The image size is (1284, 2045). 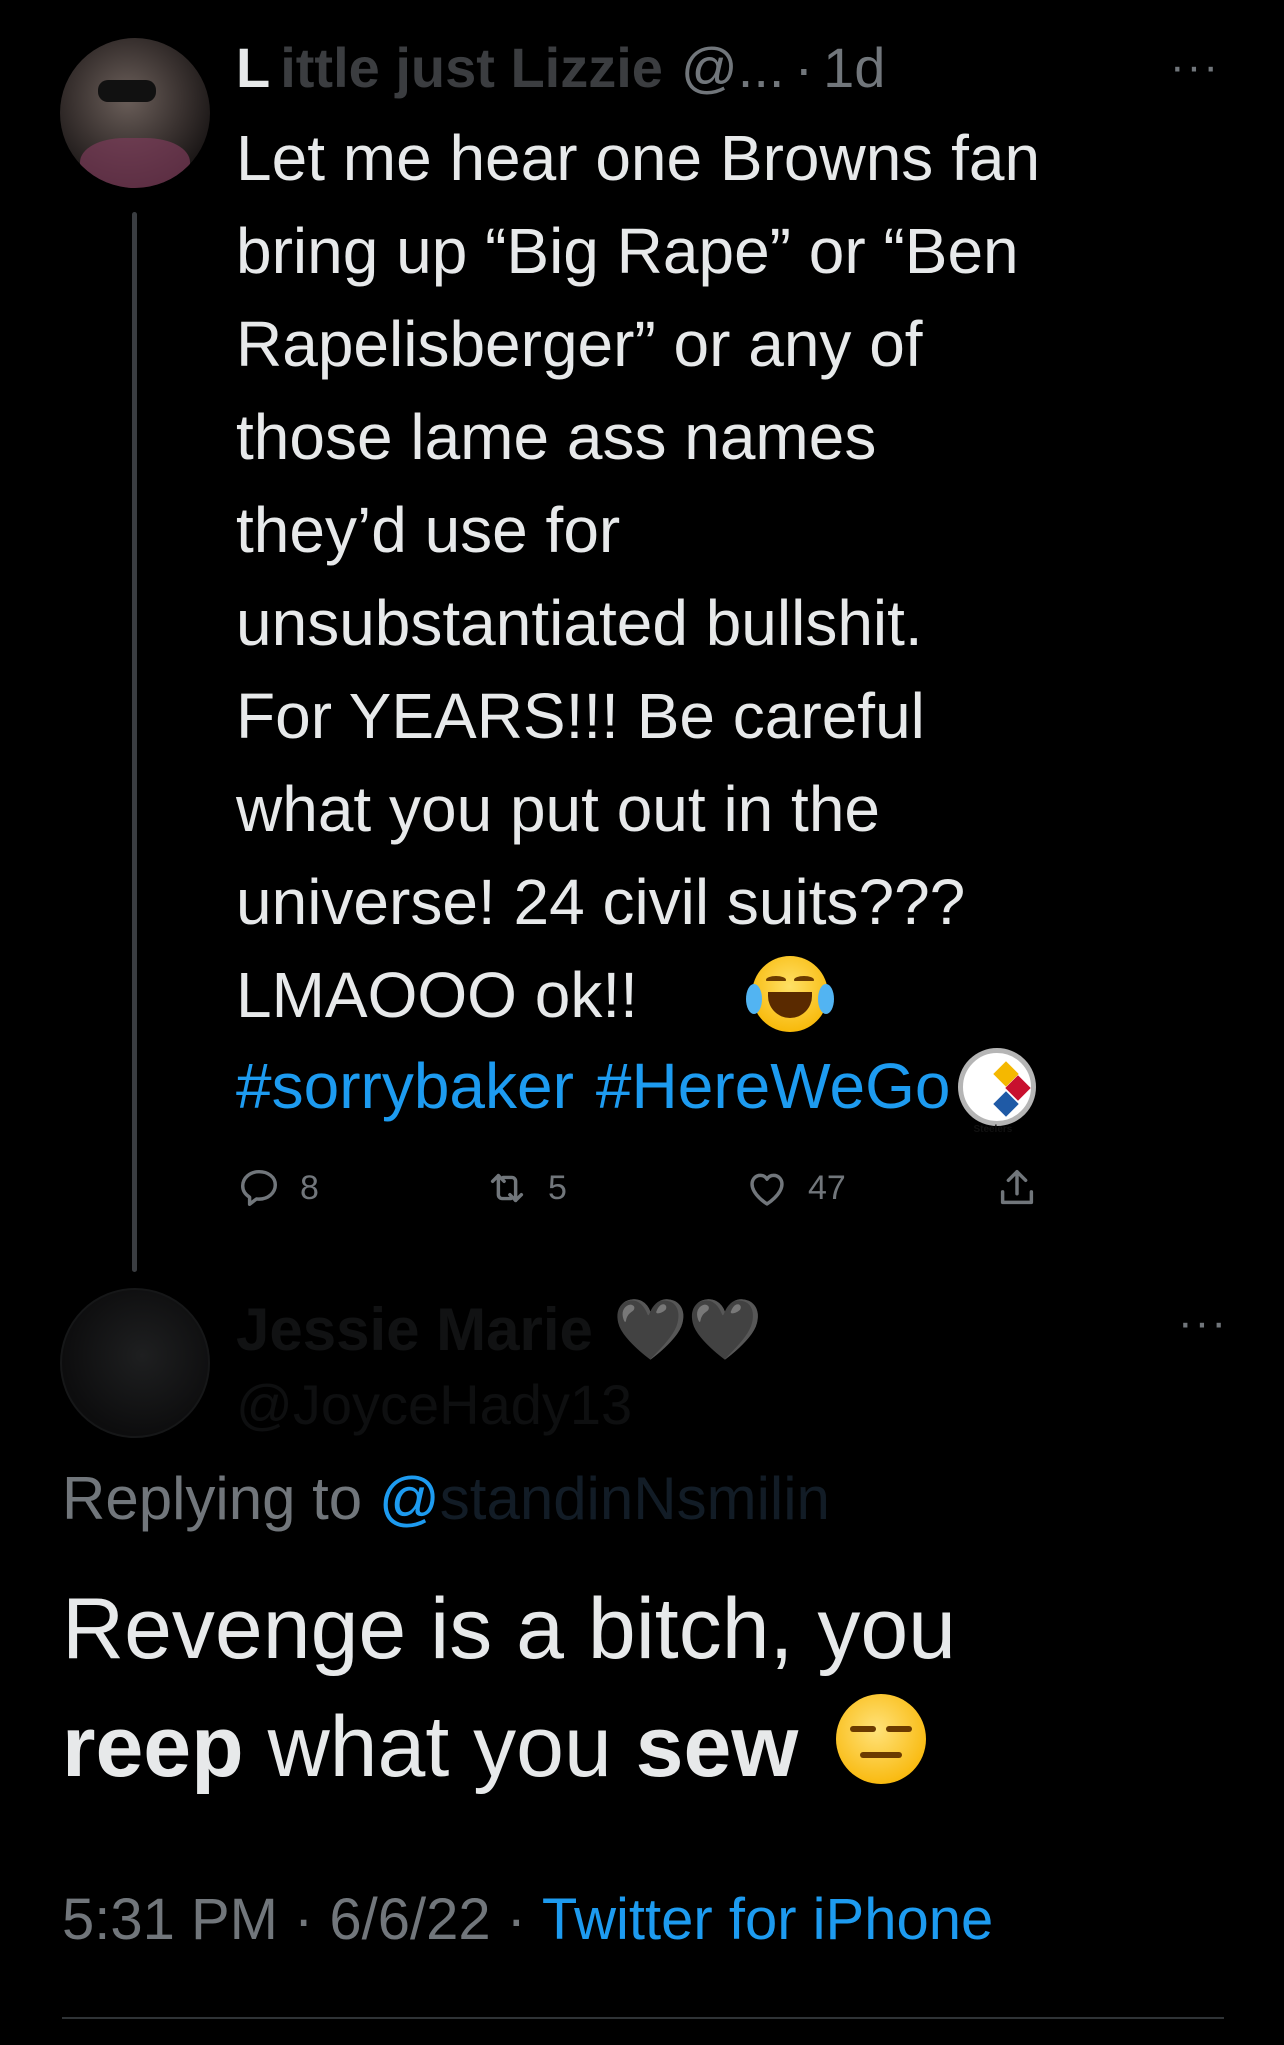 I want to click on reply-author-handle-obscured: @JoyceHady13, so click(x=741, y=1404).